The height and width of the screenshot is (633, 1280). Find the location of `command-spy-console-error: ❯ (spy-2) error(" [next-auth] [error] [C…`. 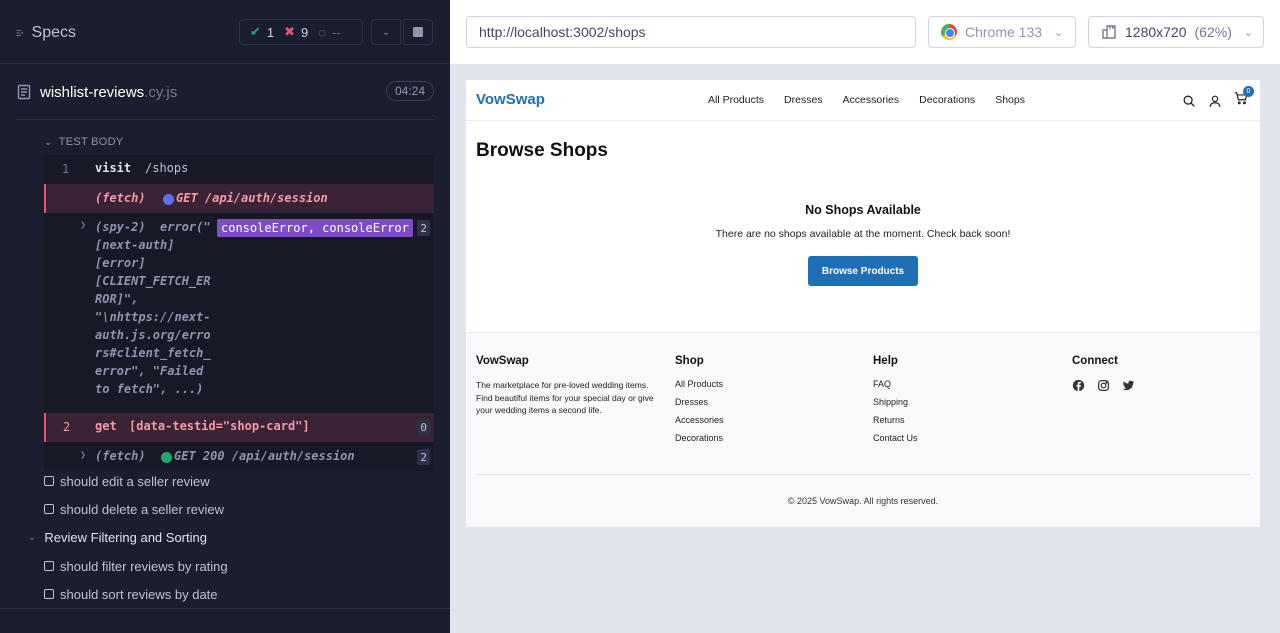

command-spy-console-error: ❯ (spy-2) error(" [next-auth] [error] [C… is located at coordinates (239, 313).